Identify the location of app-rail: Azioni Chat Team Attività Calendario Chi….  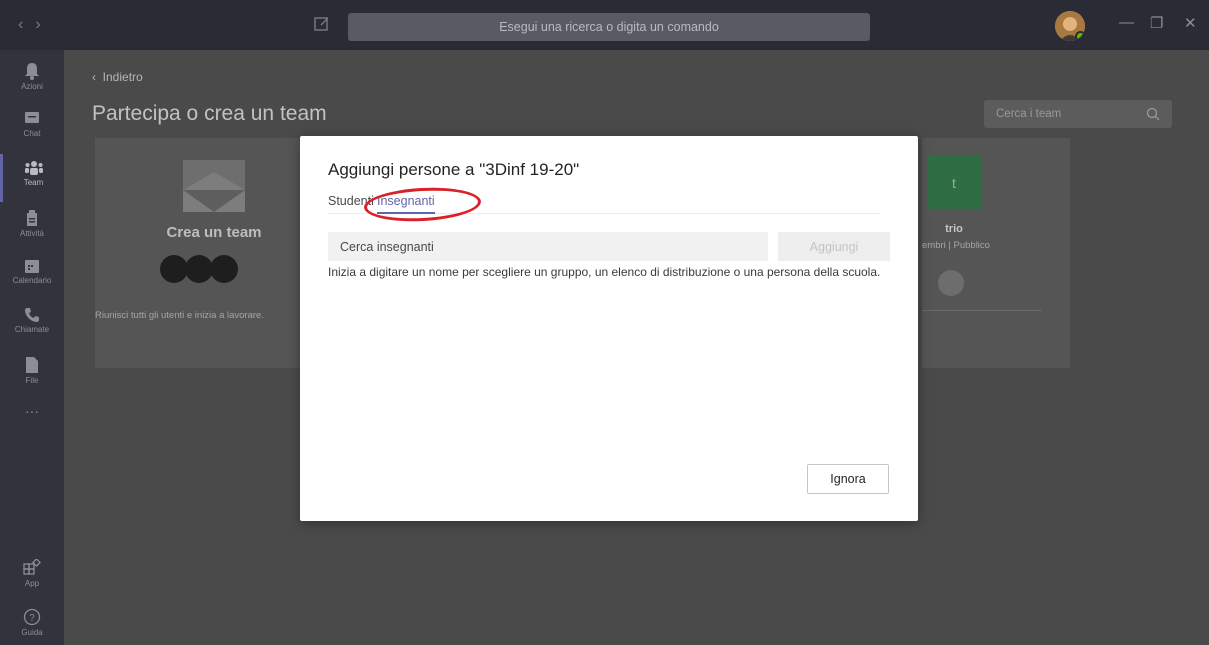
(32, 347).